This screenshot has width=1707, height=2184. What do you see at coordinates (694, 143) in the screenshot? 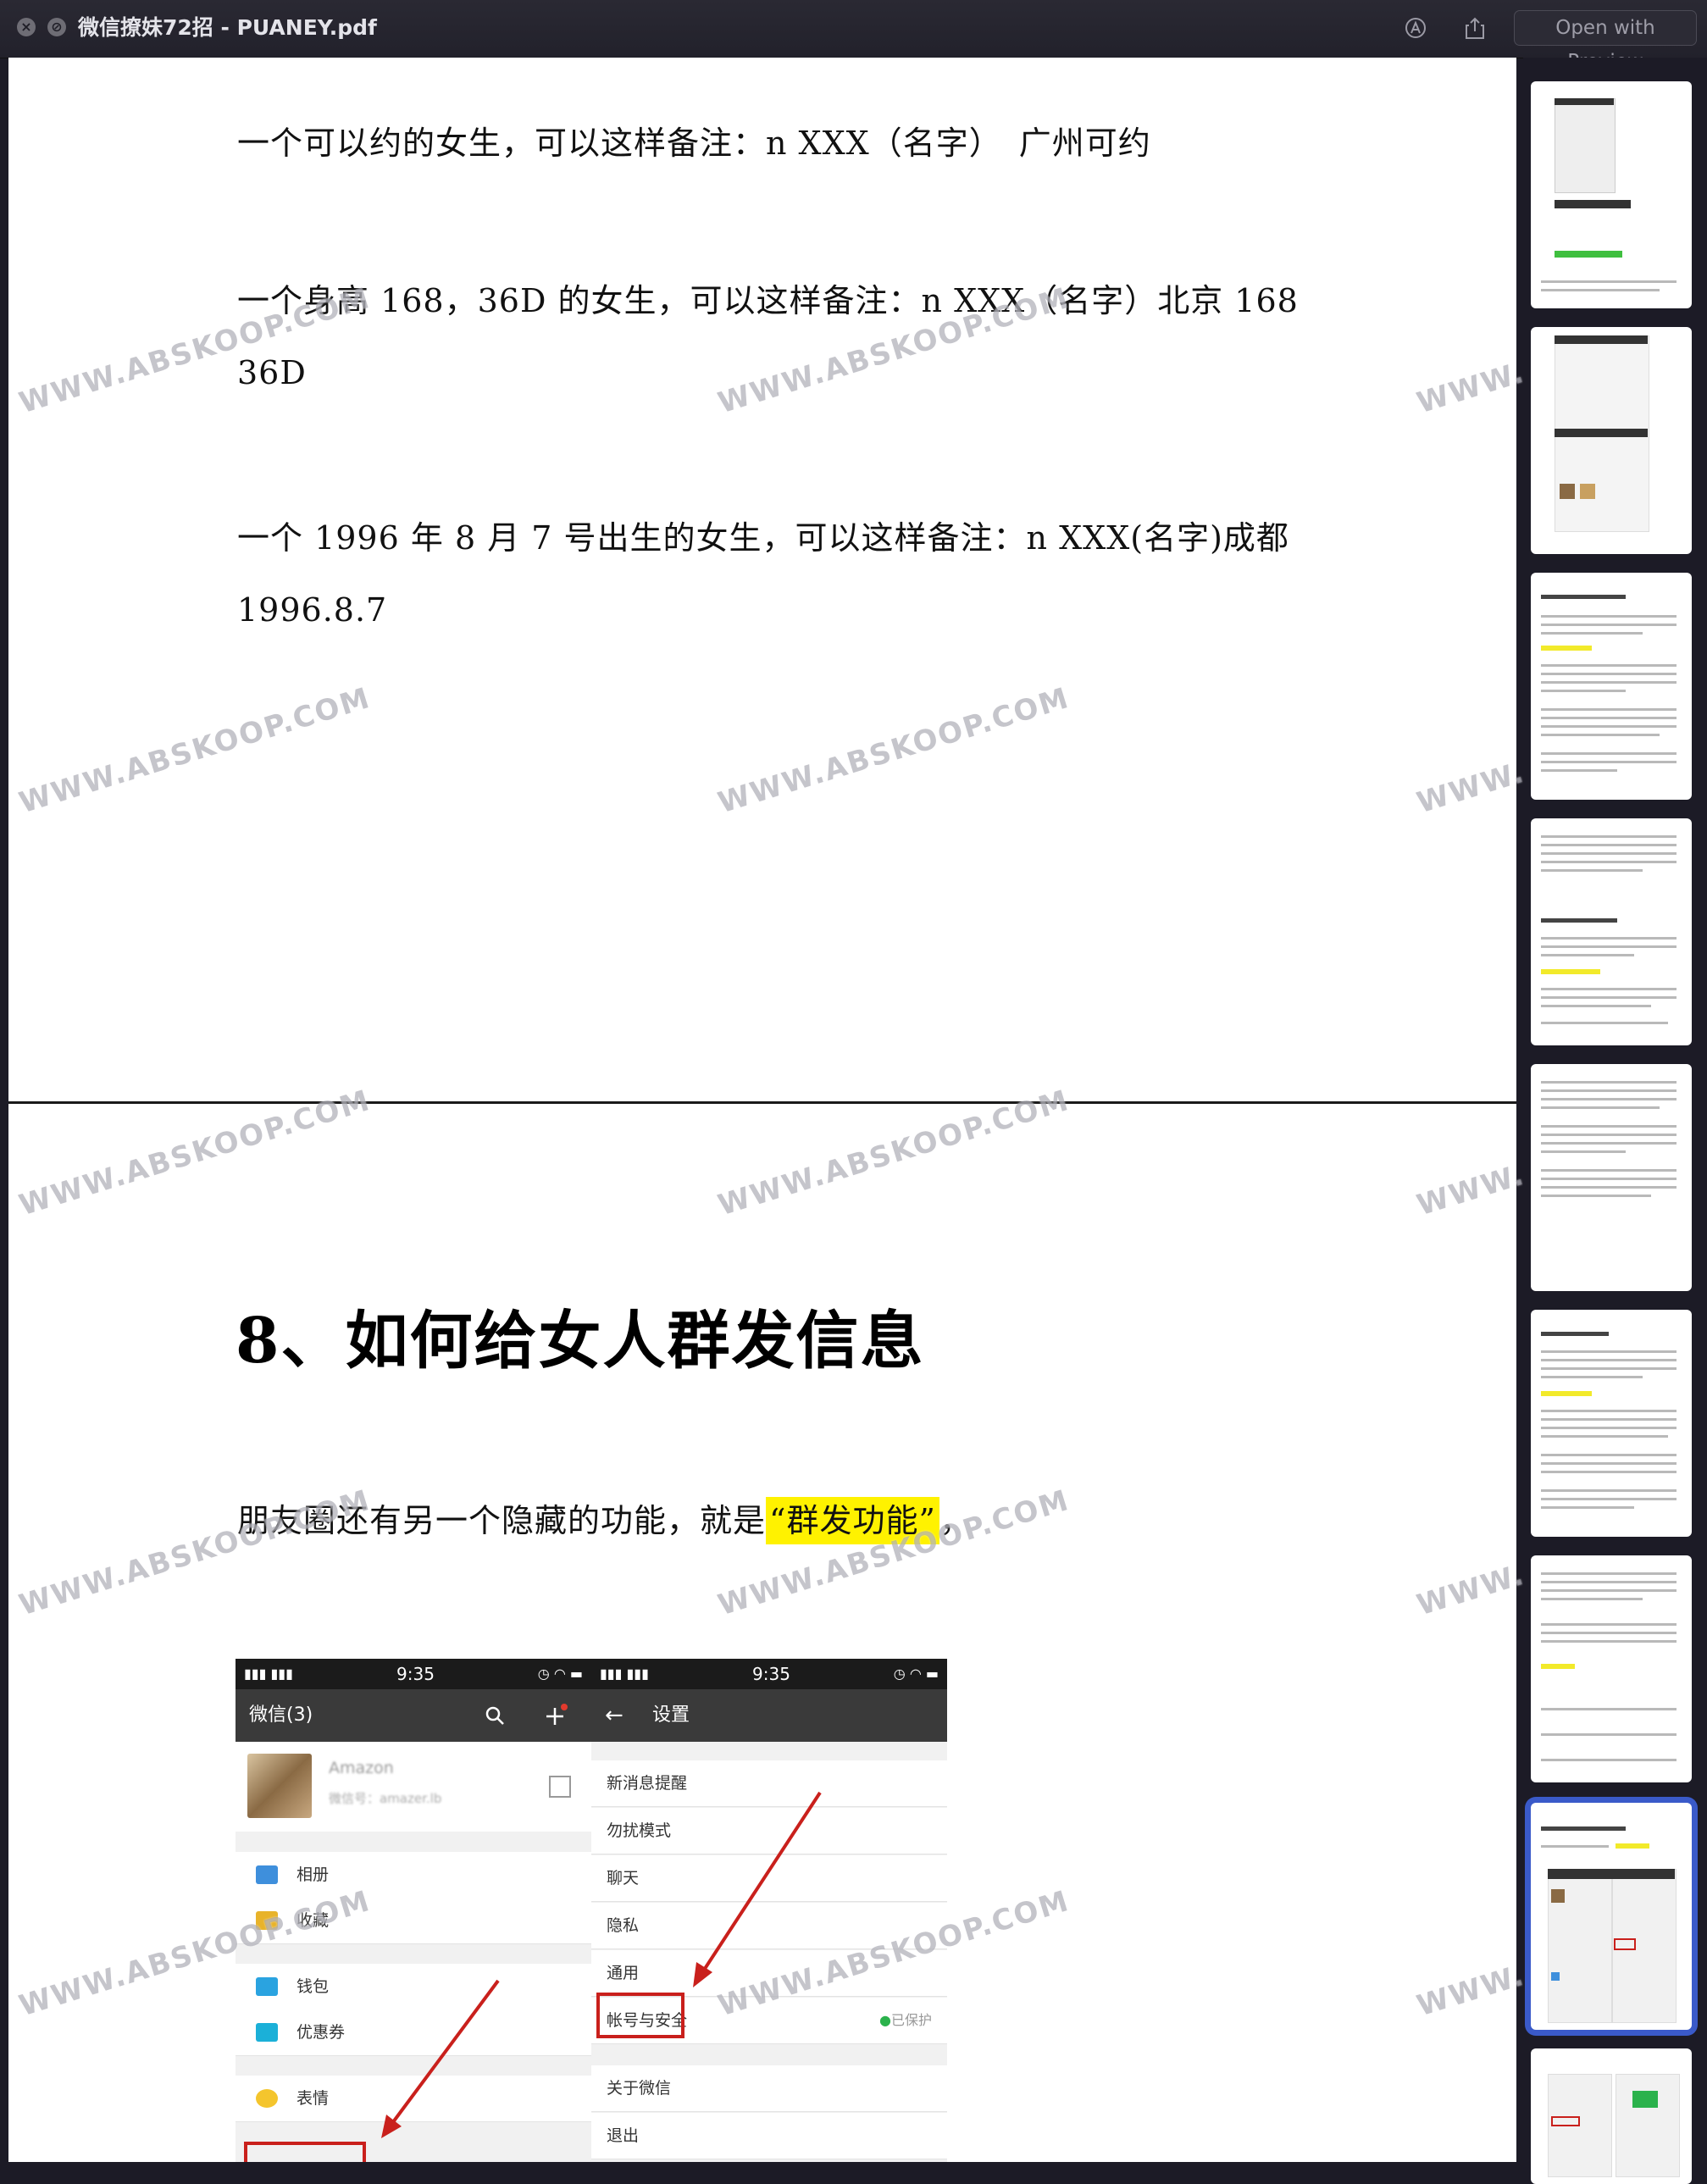
I see `page1-line-1: 一个可以约的女生，可以这样备注：n XXX（名字） 广州可约` at bounding box center [694, 143].